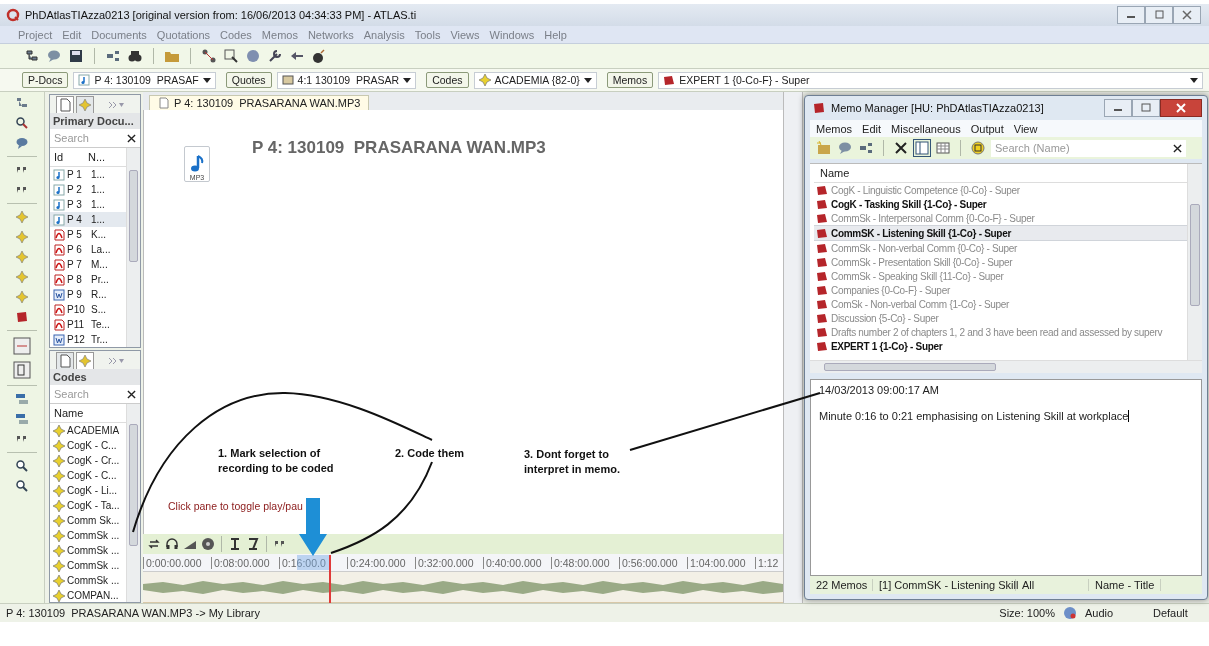 This screenshot has height=646, width=1209. Describe the element at coordinates (1000, 290) in the screenshot. I see `memo-row: Companies {0-Co-F} - Super` at that location.